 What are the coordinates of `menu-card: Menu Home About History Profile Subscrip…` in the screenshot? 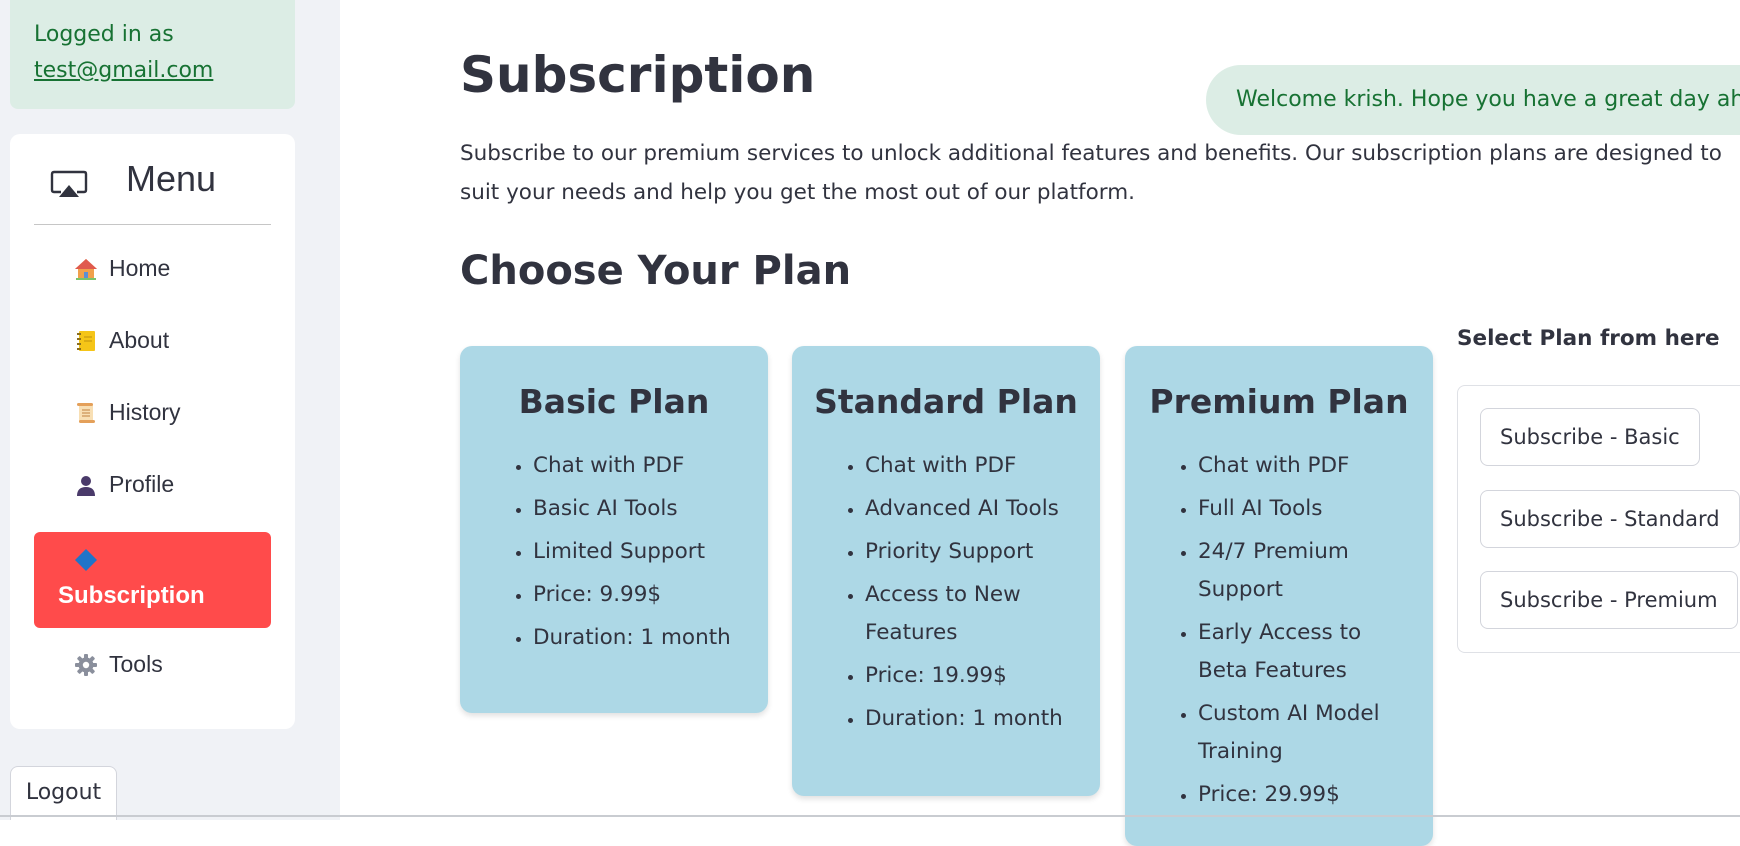 It's located at (152, 431).